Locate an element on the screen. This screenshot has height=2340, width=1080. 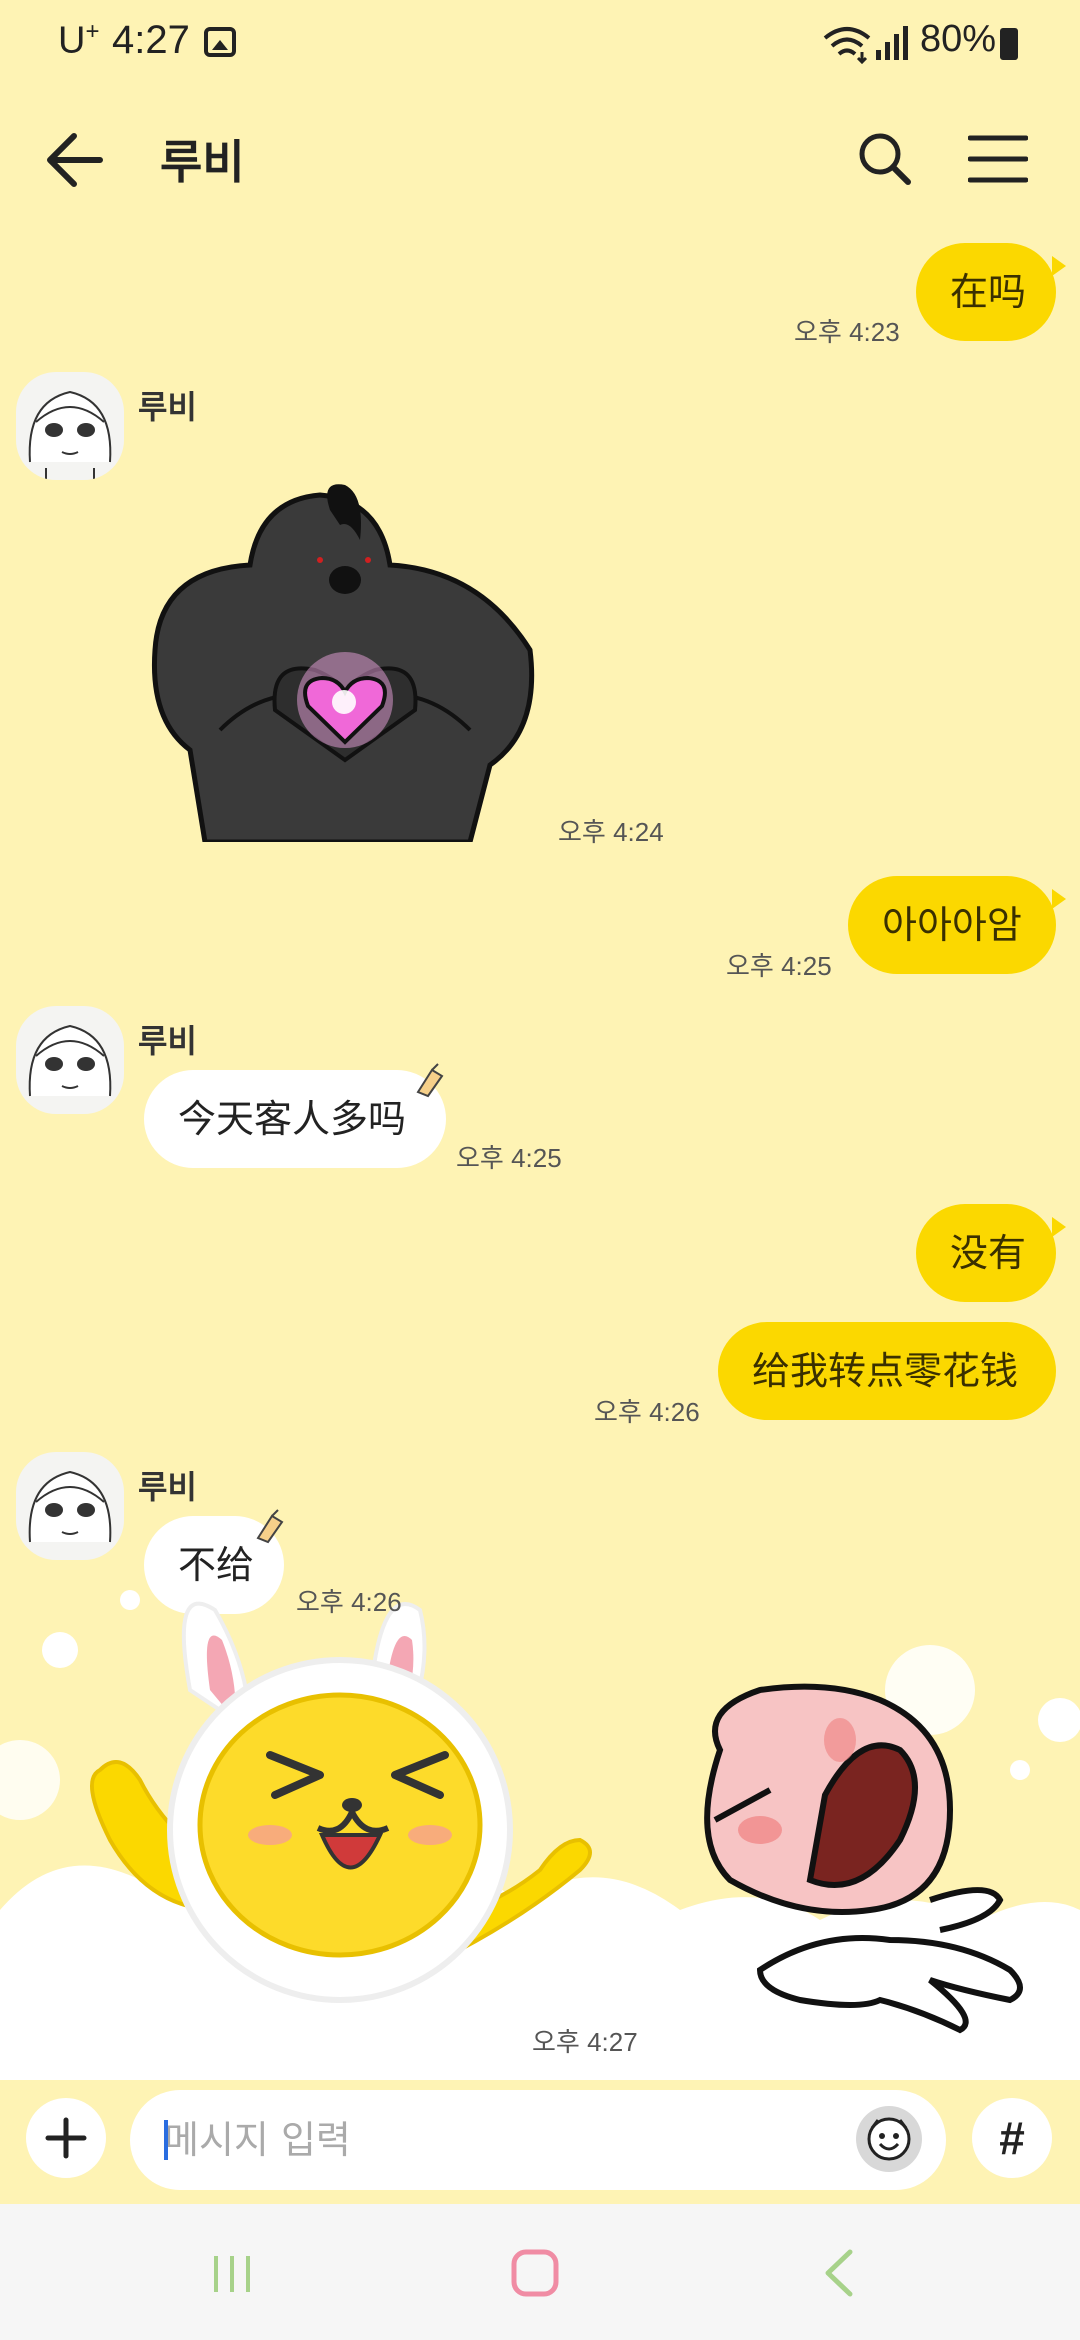
message-time: 오후 4:27 is located at coordinates (585, 2042).